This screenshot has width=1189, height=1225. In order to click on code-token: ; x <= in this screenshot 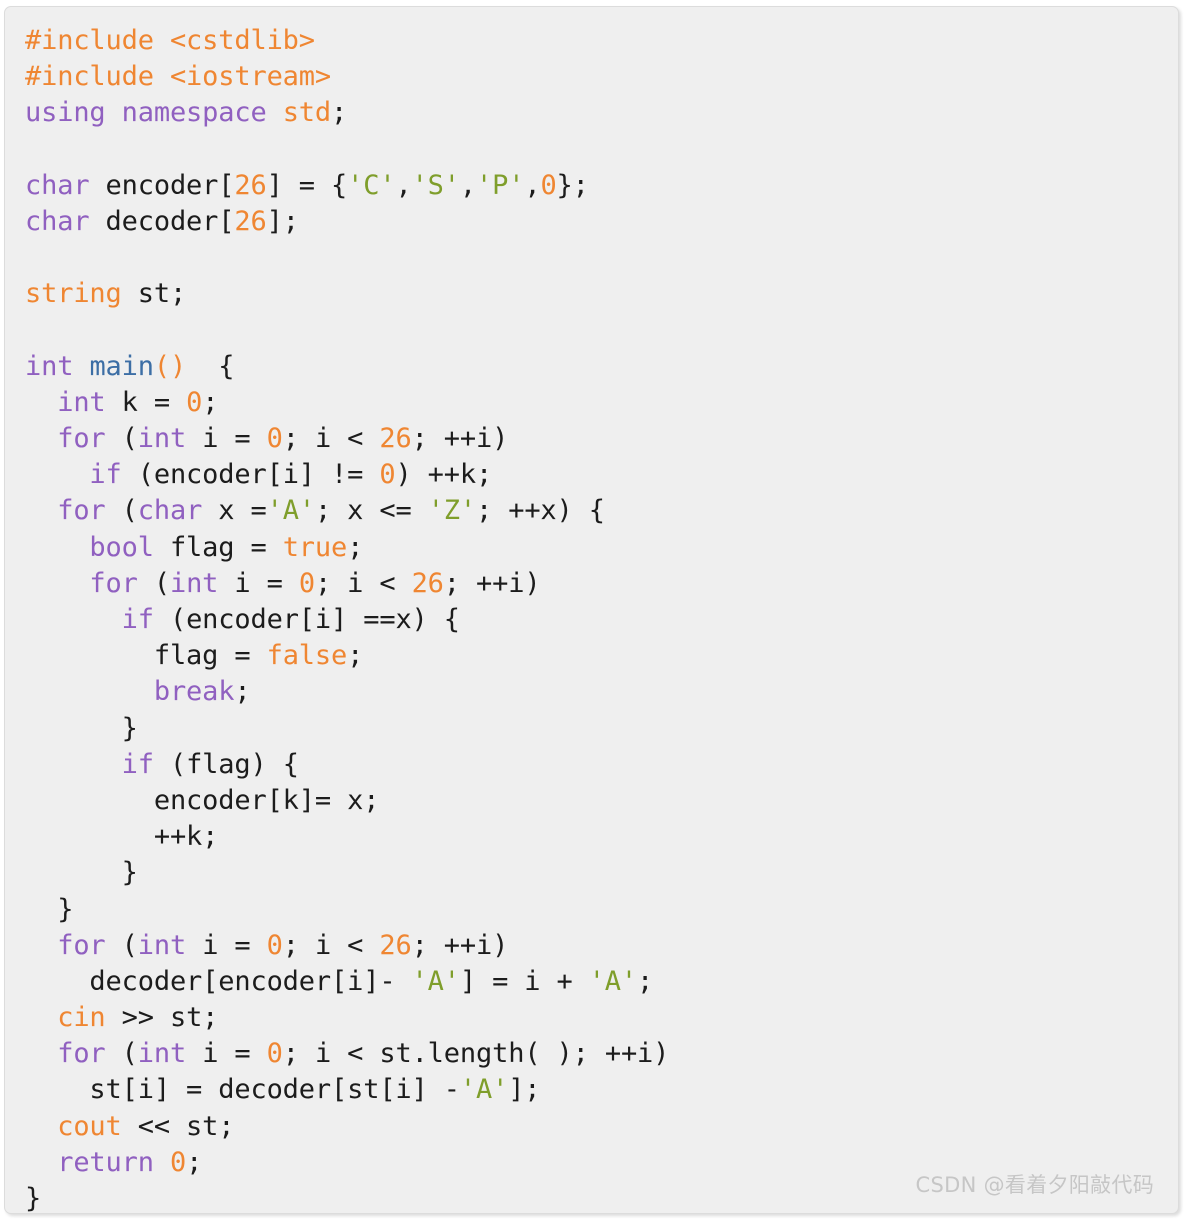, I will do `click(371, 511)`.